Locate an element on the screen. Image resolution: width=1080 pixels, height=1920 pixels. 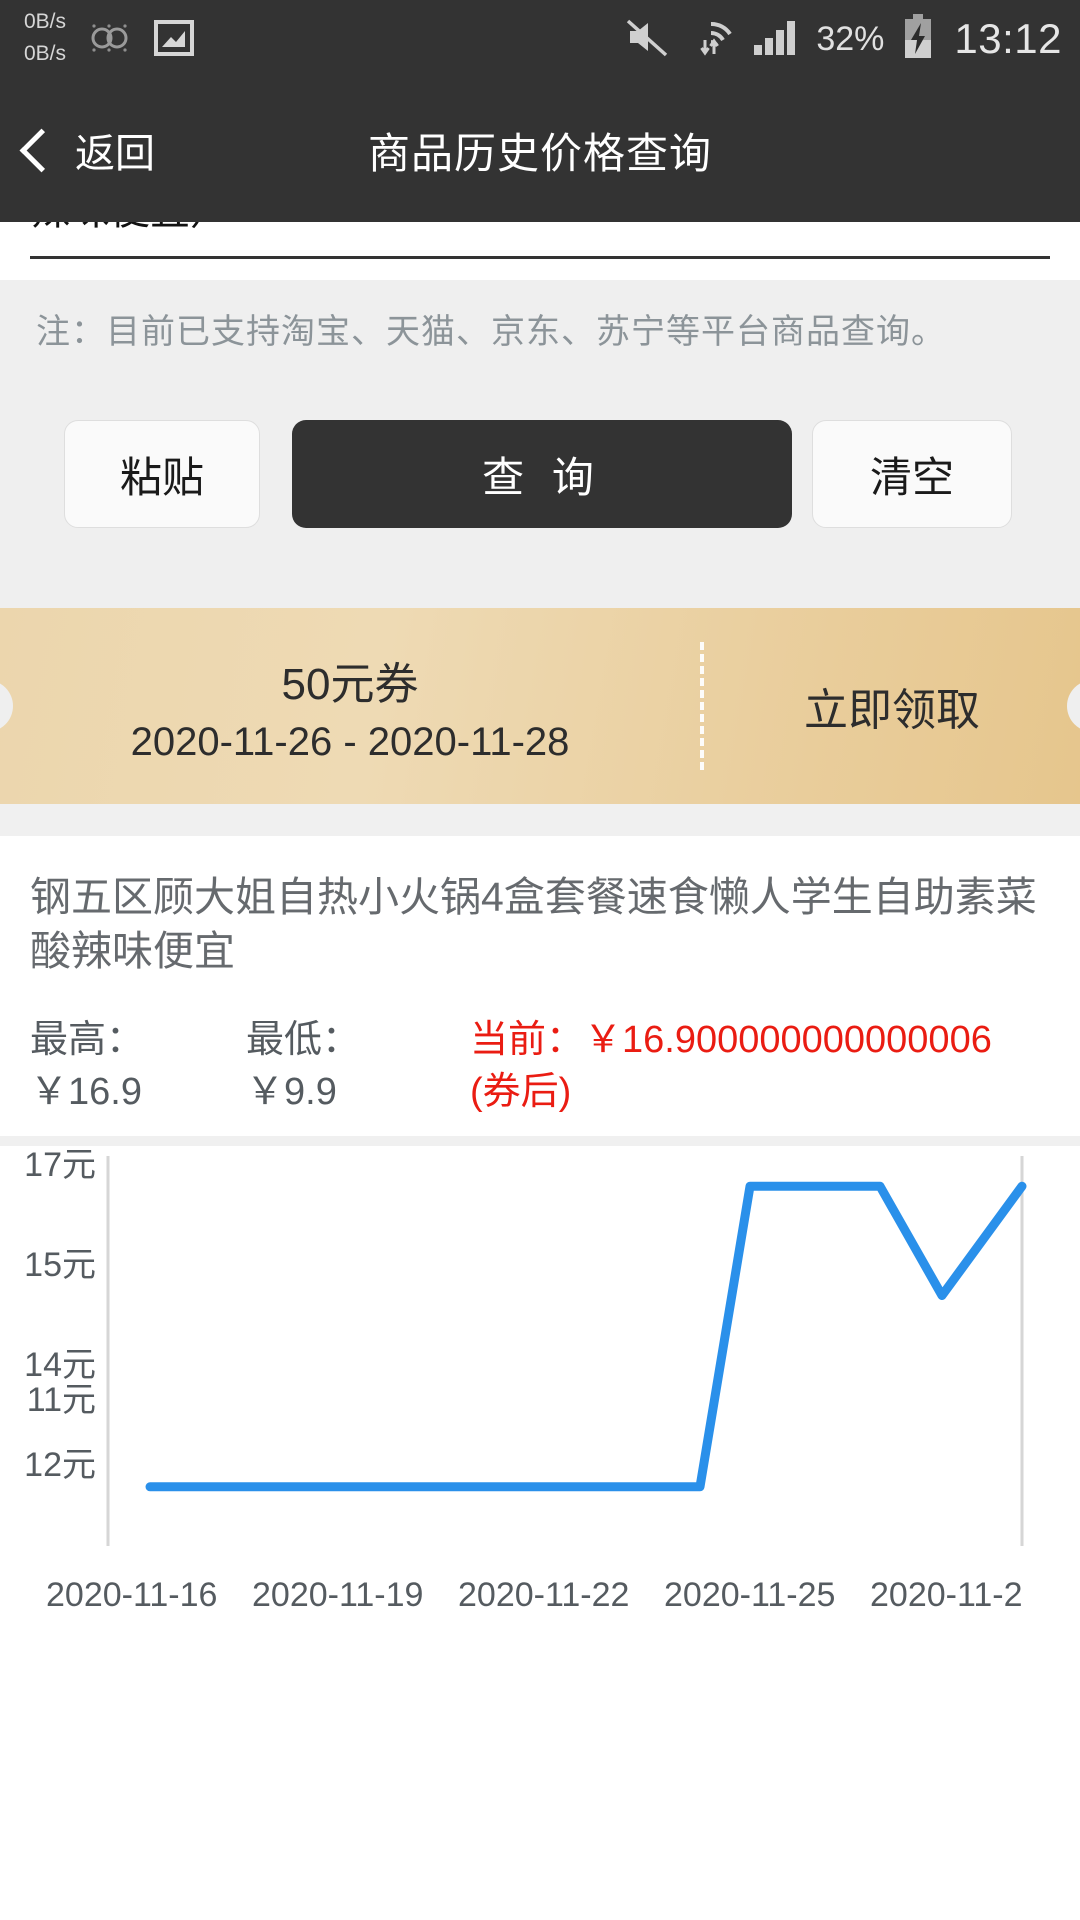
status-bar: 0B/s 0B/s 32% 13:12 is located at coordinates (540, 39).